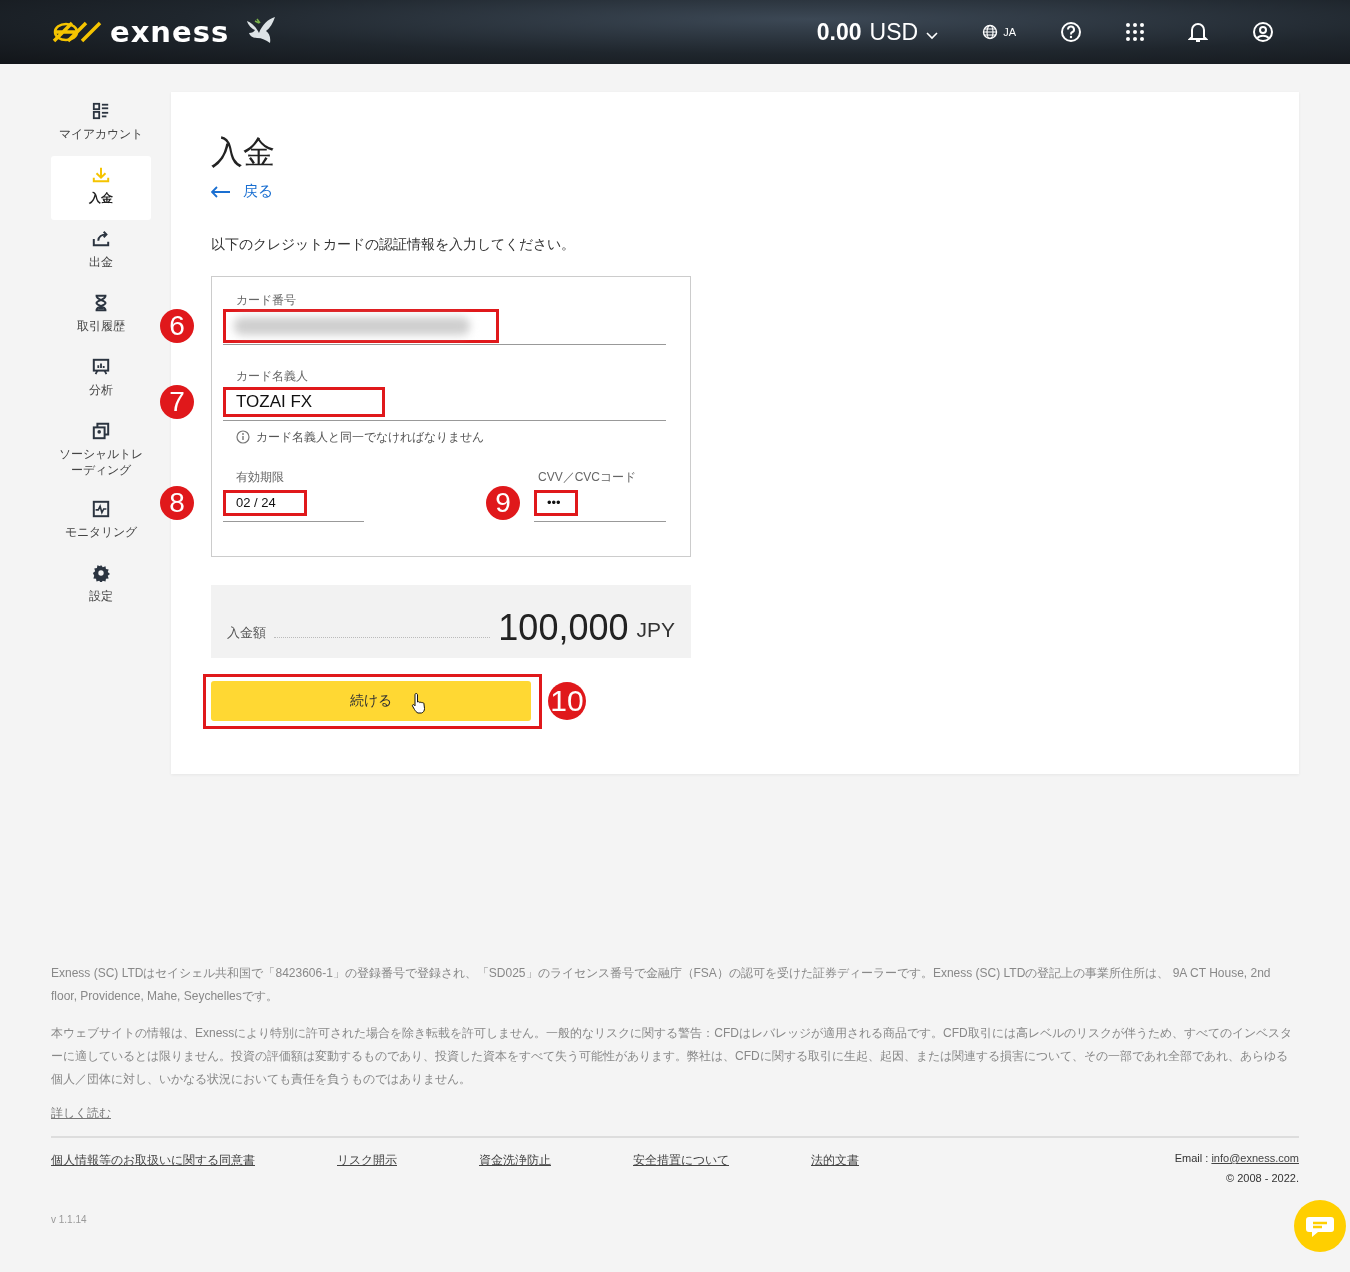 The width and height of the screenshot is (1350, 1272). Describe the element at coordinates (243, 437) in the screenshot. I see `info-icon` at that location.